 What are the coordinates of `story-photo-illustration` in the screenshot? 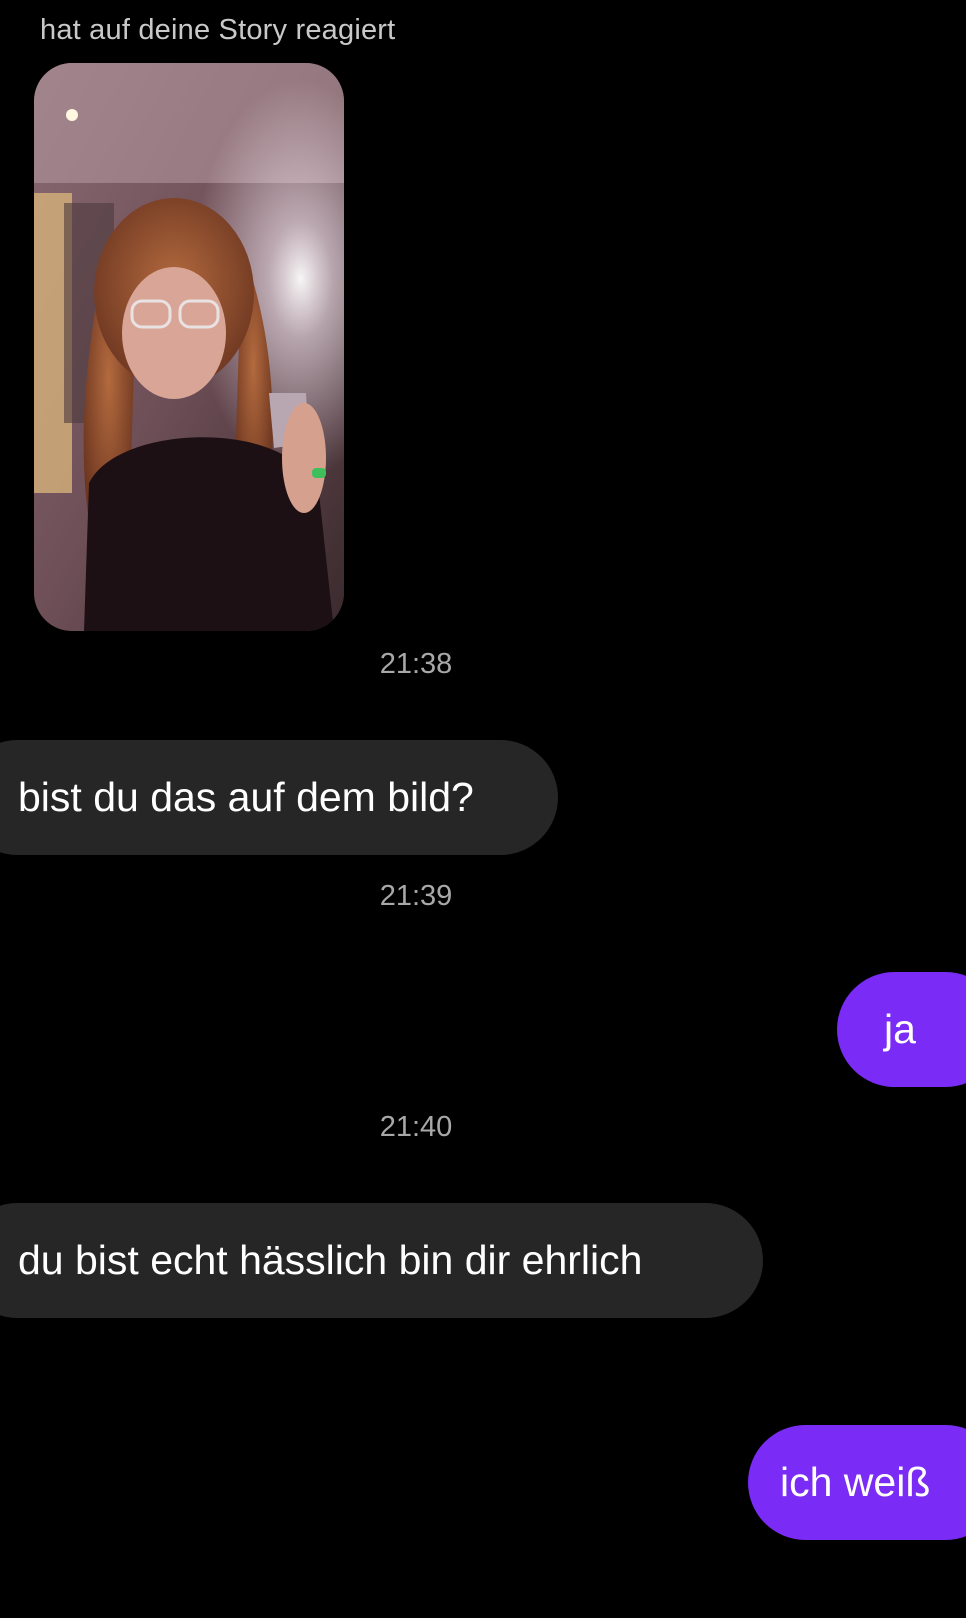 It's located at (189, 347).